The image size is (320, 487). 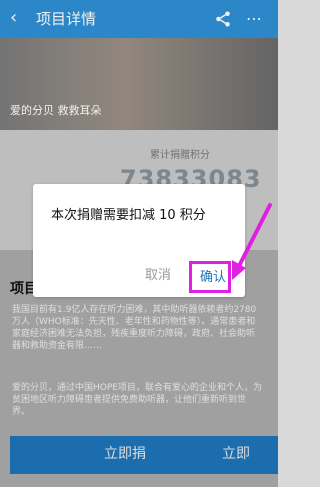 What do you see at coordinates (213, 278) in the screenshot?
I see `confirm-button: 确认` at bounding box center [213, 278].